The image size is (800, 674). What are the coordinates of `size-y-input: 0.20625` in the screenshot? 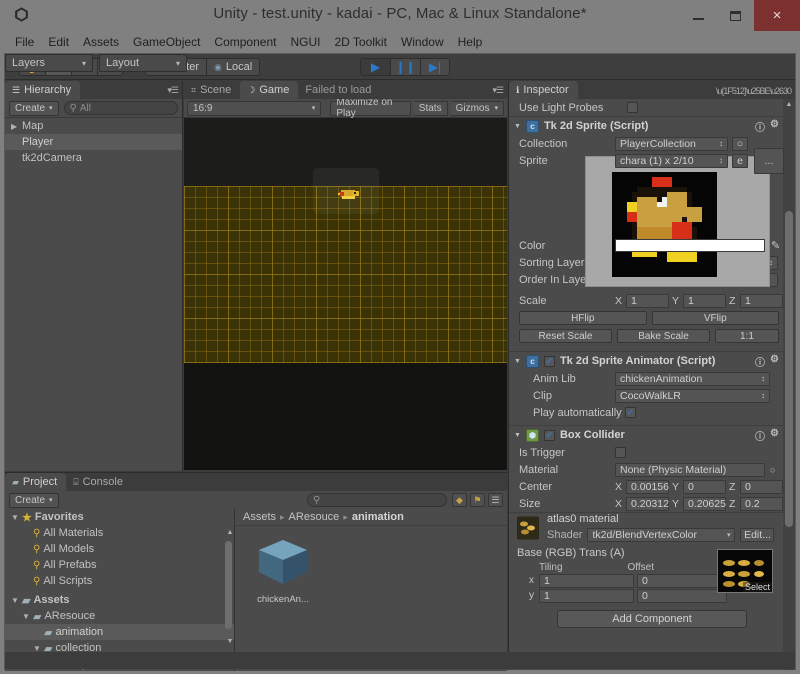 It's located at (704, 503).